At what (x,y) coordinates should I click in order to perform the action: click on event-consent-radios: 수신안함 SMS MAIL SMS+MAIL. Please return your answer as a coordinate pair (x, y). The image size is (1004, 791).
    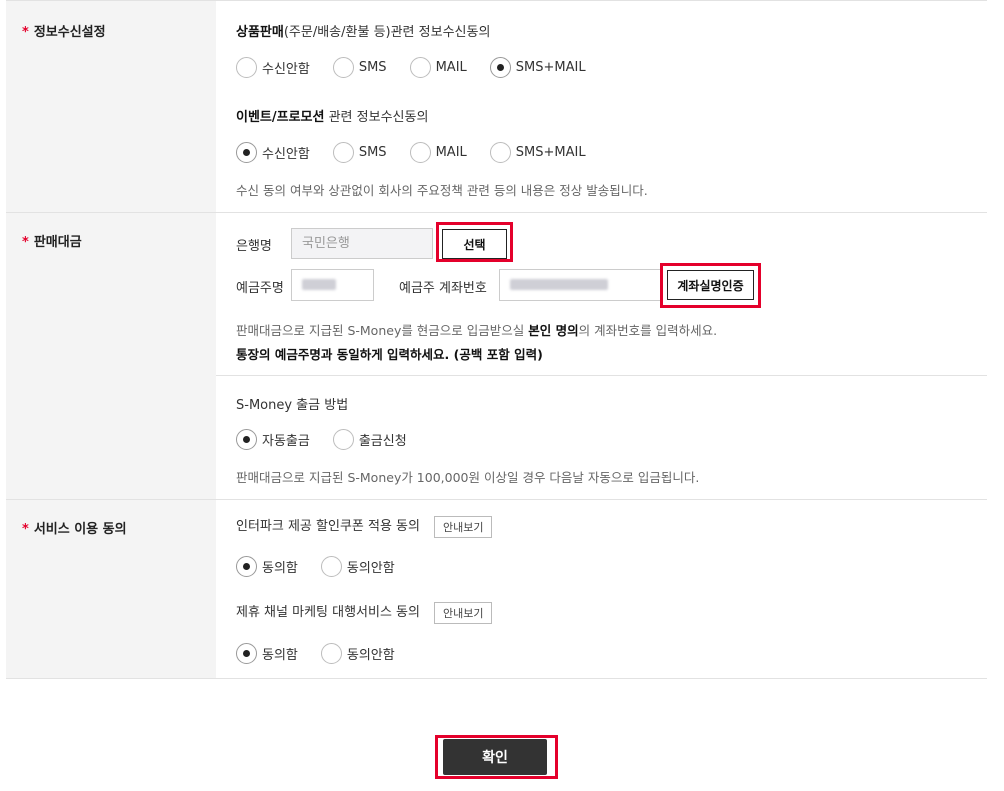
    Looking at the image, I should click on (422, 152).